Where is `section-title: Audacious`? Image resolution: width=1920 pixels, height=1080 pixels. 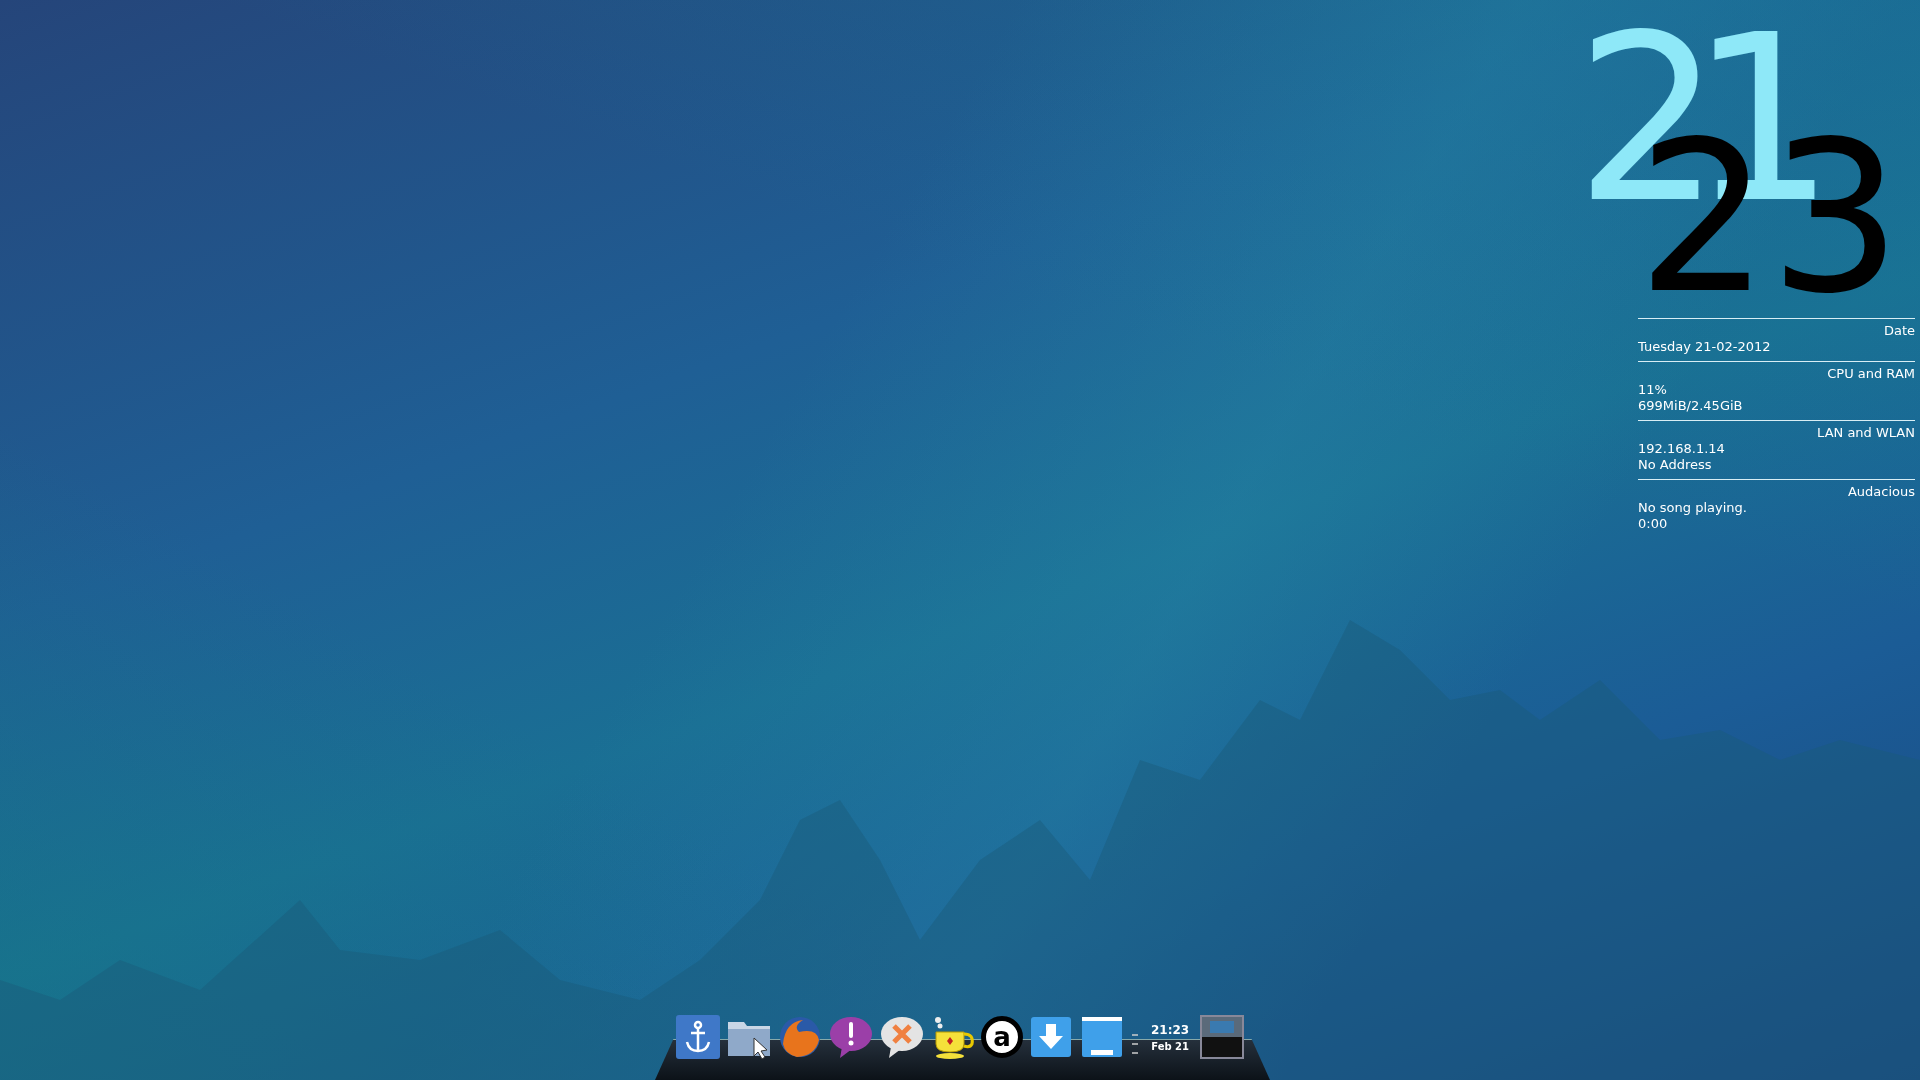 section-title: Audacious is located at coordinates (1881, 492).